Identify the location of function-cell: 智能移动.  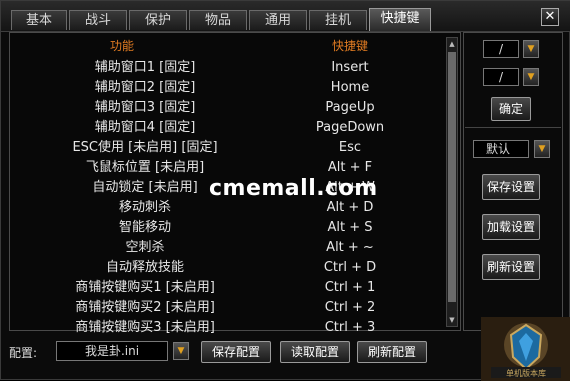
(144, 227).